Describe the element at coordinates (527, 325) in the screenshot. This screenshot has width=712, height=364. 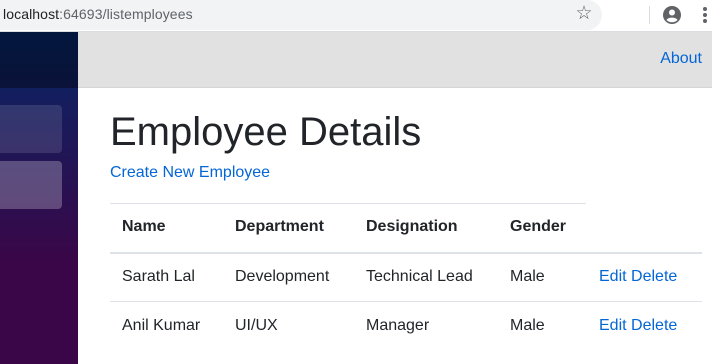
I see `row-2-gender: Male` at that location.